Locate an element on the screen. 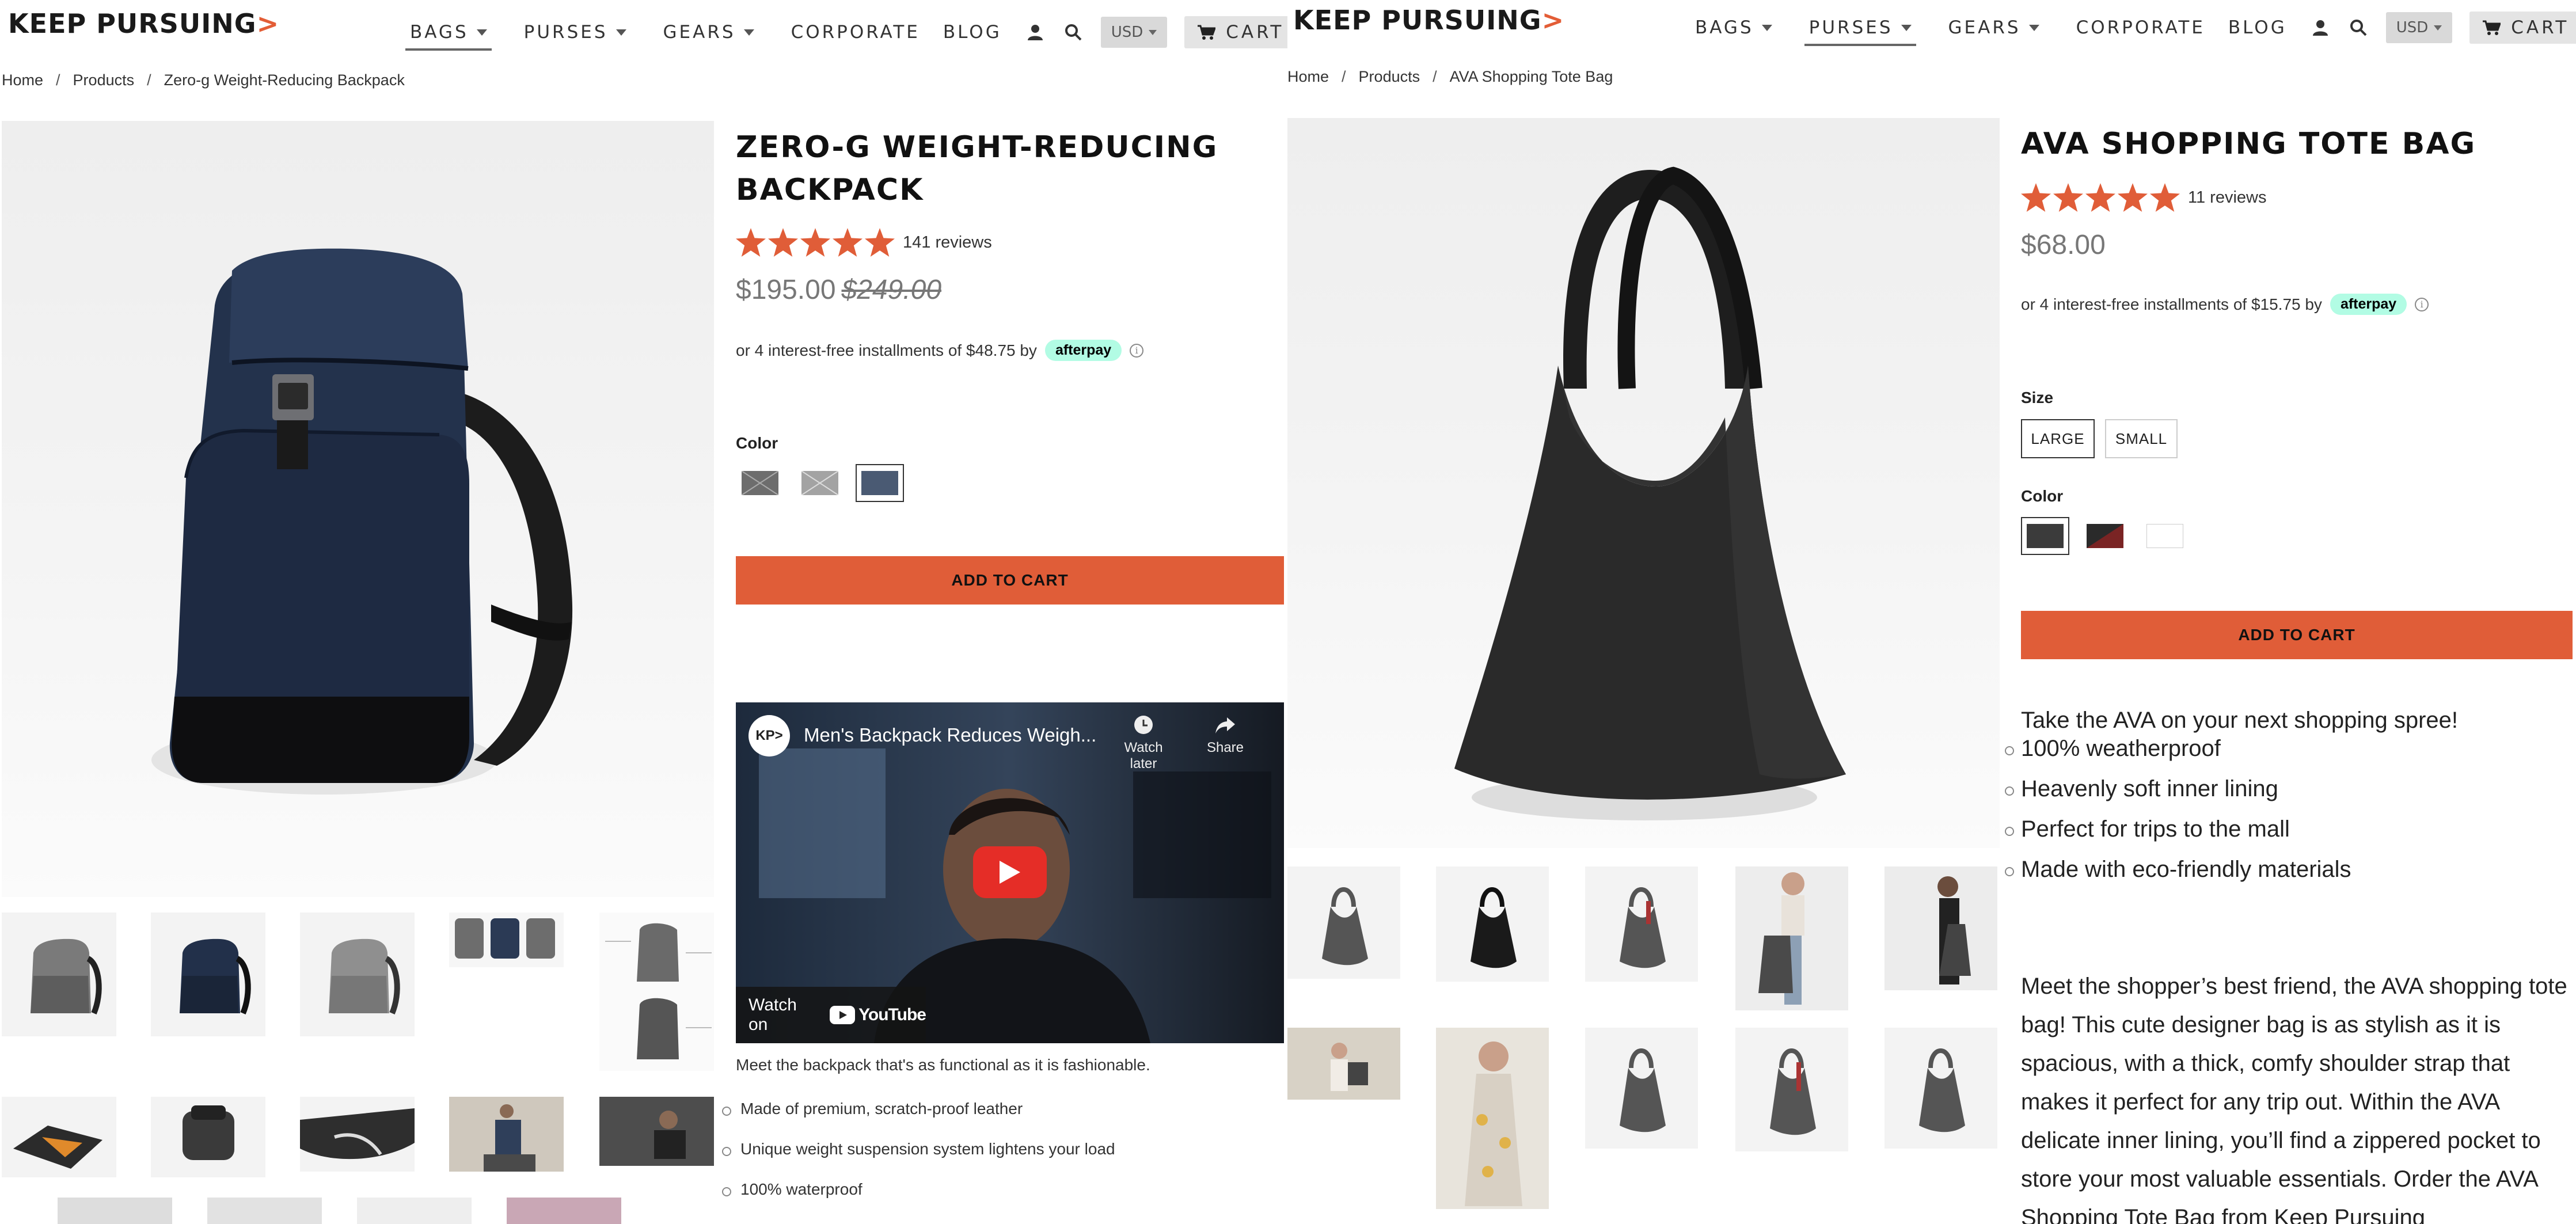 This screenshot has width=2576, height=1224. cart-icon is located at coordinates (1207, 32).